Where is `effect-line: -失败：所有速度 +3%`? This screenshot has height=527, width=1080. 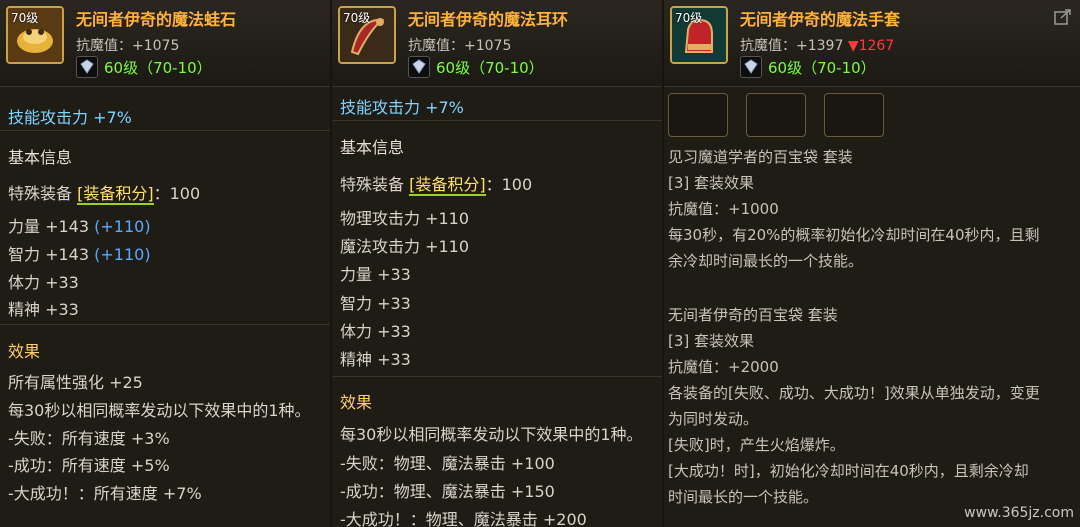
effect-line: -失败：所有速度 +3% is located at coordinates (89, 438).